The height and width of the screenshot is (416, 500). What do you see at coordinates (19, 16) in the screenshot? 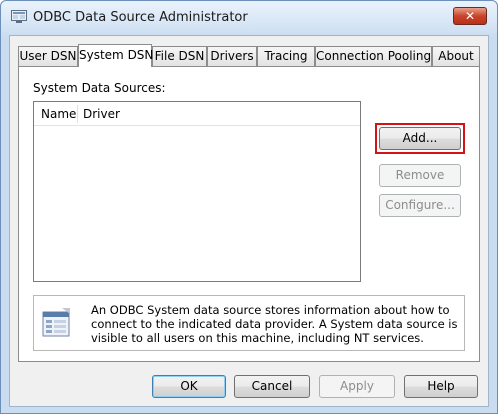
I see `odbc-app-icon` at bounding box center [19, 16].